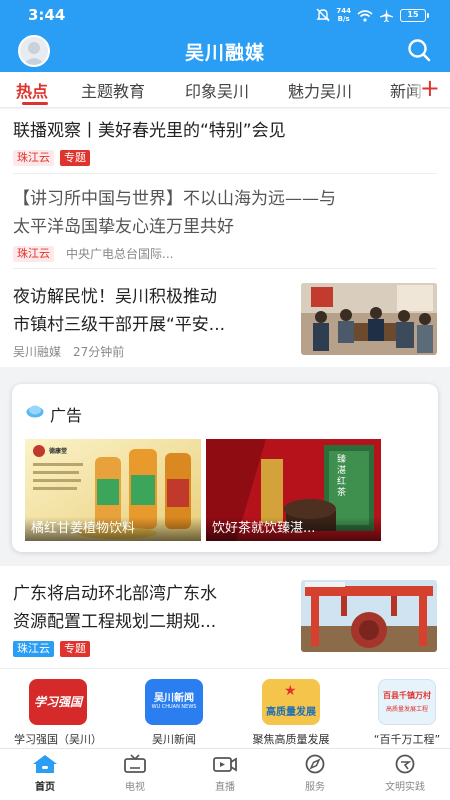 The width and height of the screenshot is (450, 800). What do you see at coordinates (113, 529) in the screenshot?
I see `ad-caption: 橘红甘姜植物饮料` at bounding box center [113, 529].